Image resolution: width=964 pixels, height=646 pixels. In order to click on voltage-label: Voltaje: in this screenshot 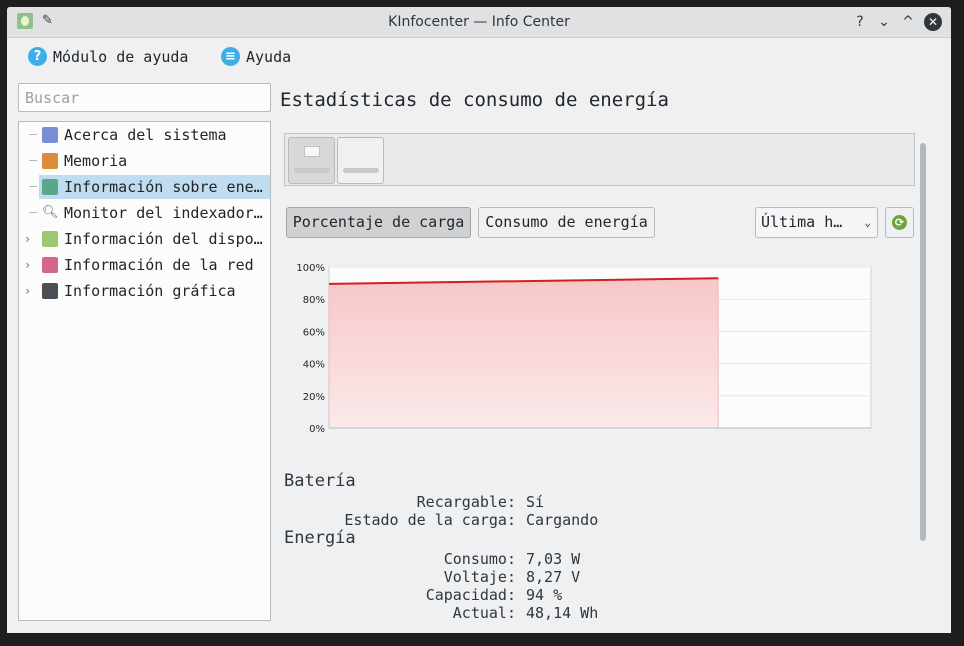, I will do `click(479, 577)`.